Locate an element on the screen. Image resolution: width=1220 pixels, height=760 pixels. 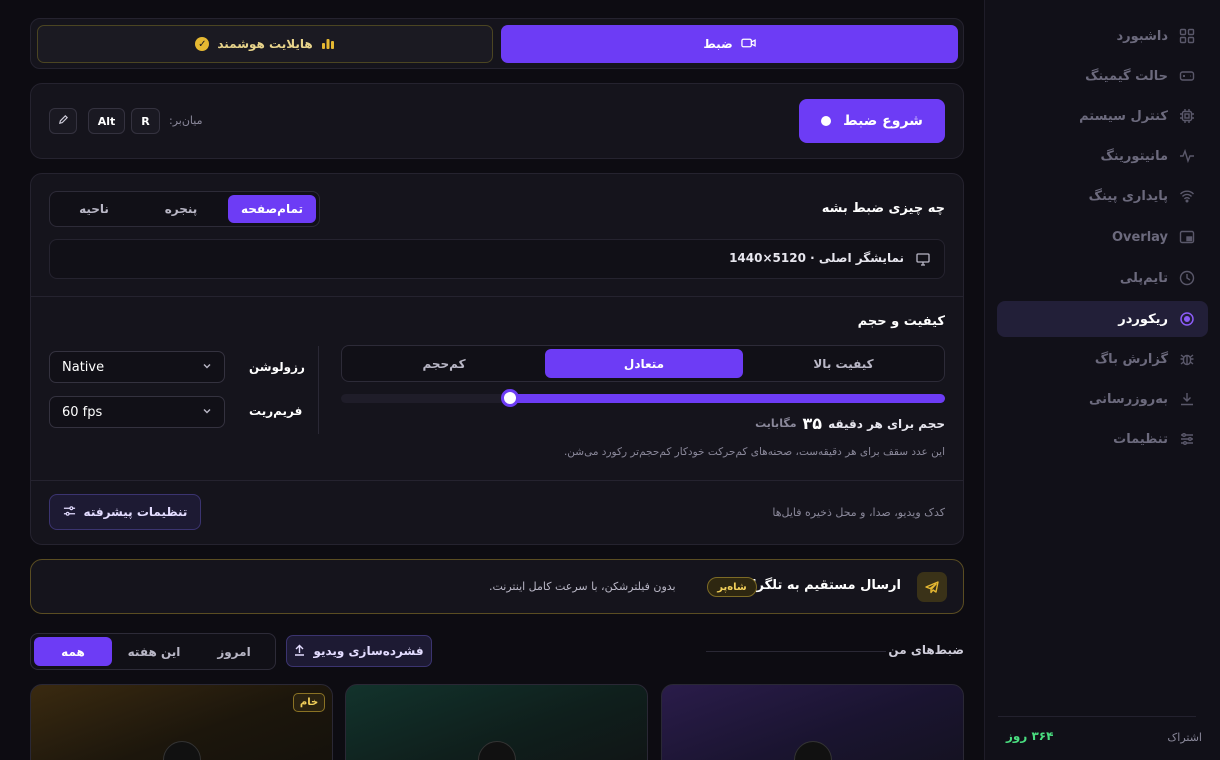
telegram-icon is located at coordinates (932, 587).